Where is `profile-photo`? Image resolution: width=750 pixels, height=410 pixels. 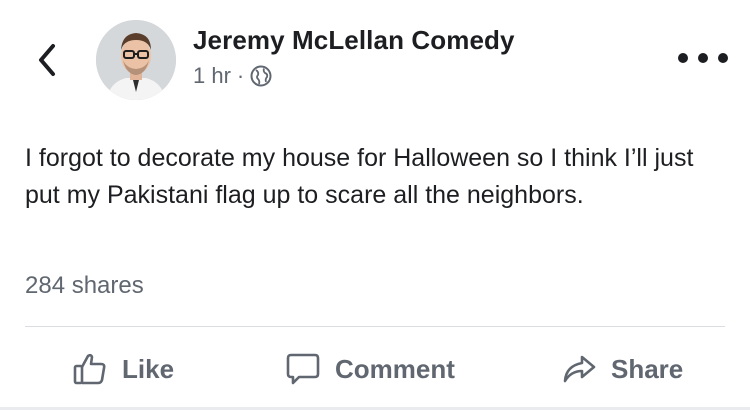 profile-photo is located at coordinates (136, 60).